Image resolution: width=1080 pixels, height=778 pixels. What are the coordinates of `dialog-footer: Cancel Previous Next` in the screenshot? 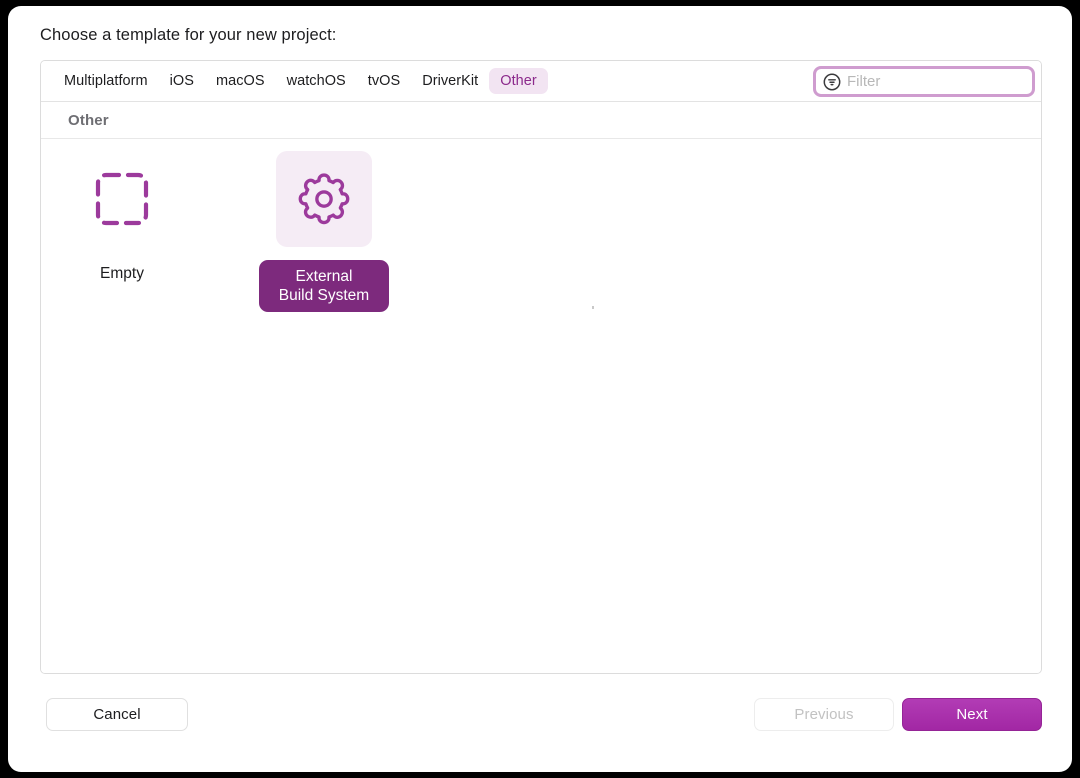 It's located at (541, 715).